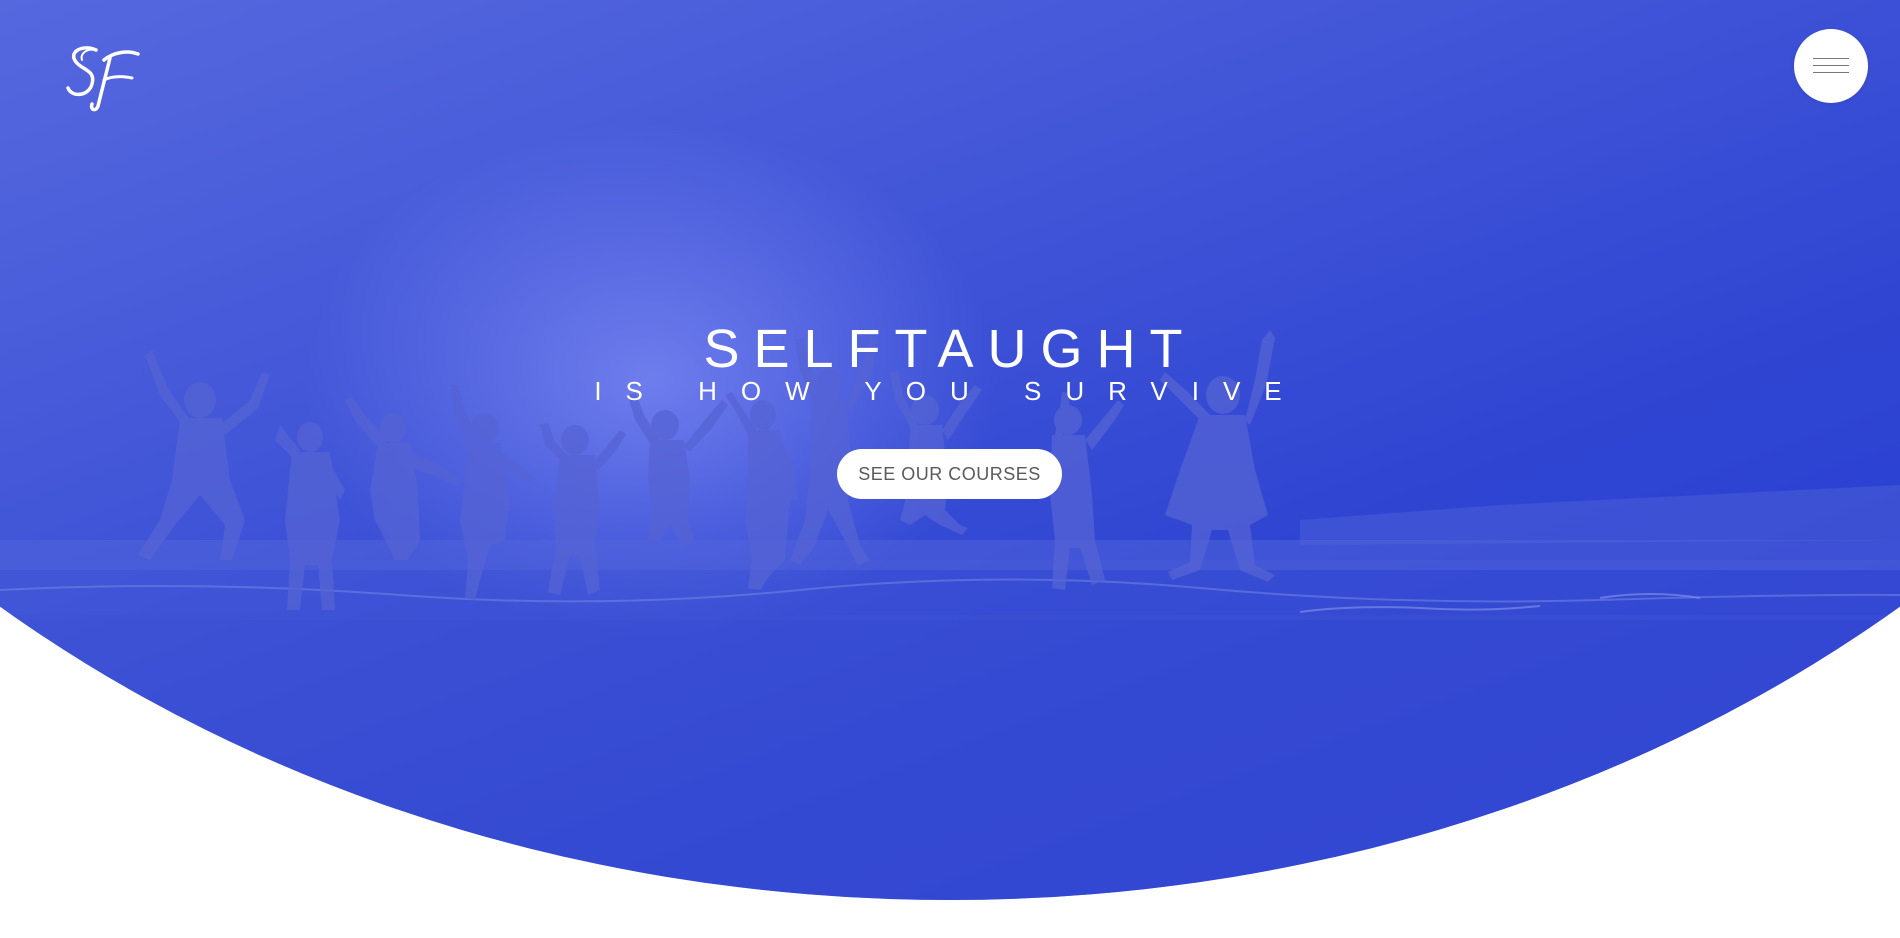  I want to click on hamburger-menu-icon, so click(1831, 66).